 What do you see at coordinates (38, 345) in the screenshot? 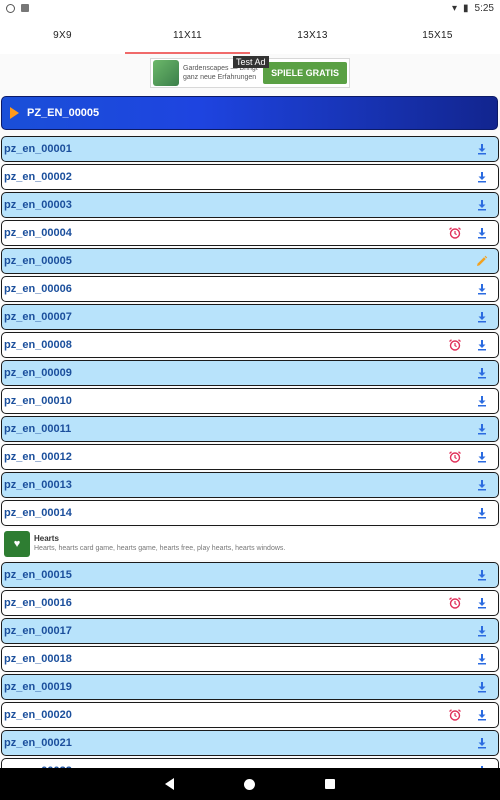
I see `puzzle-label: pz_en_00008` at bounding box center [38, 345].